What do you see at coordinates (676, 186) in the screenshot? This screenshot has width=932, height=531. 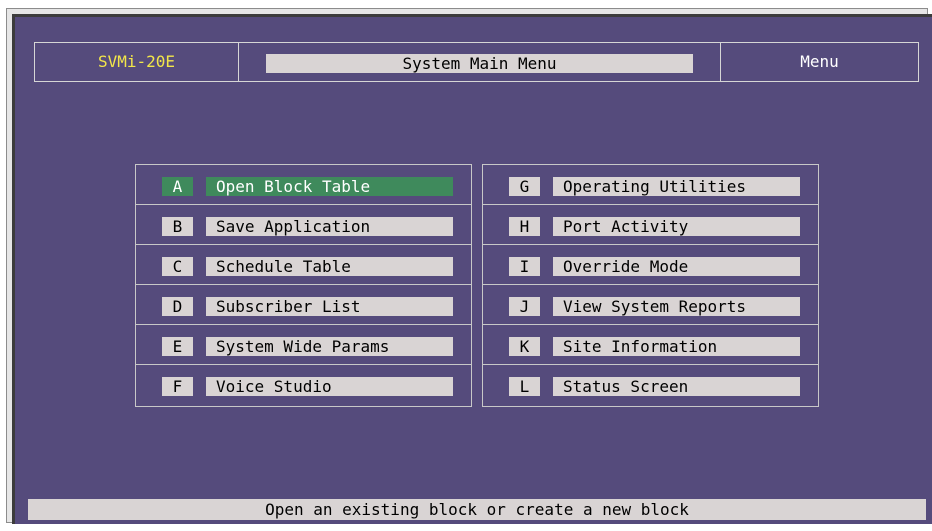 I see `menu-label: Operating Utilities` at bounding box center [676, 186].